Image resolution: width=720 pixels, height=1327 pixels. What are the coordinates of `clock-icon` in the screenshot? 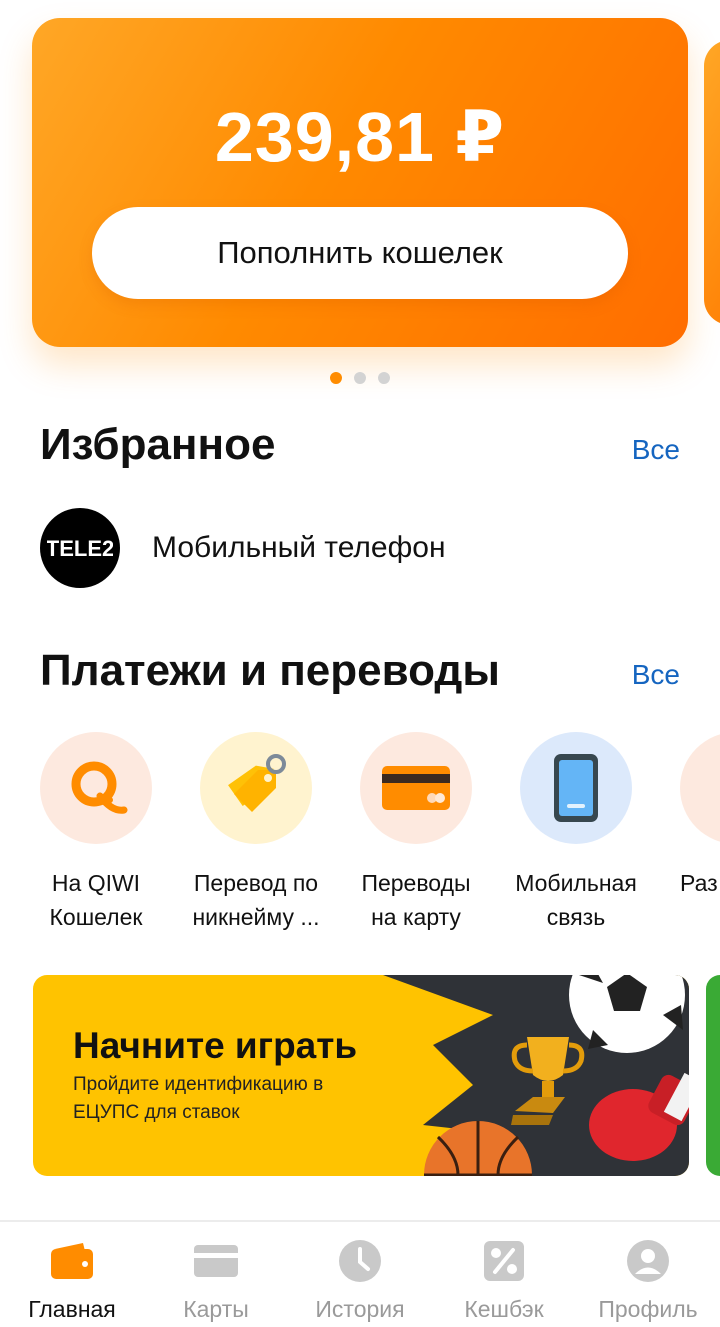 It's located at (360, 1261).